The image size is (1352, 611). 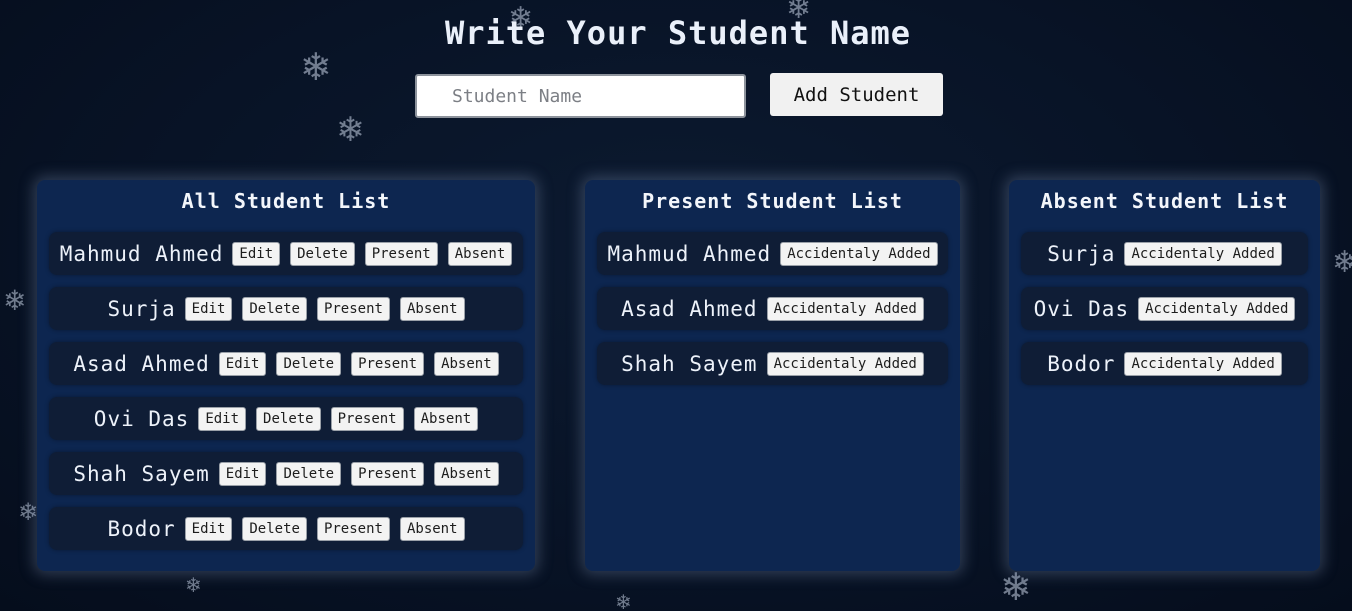 I want to click on student-row: Mahmud Ahmed Accidentaly Added, so click(x=772, y=253).